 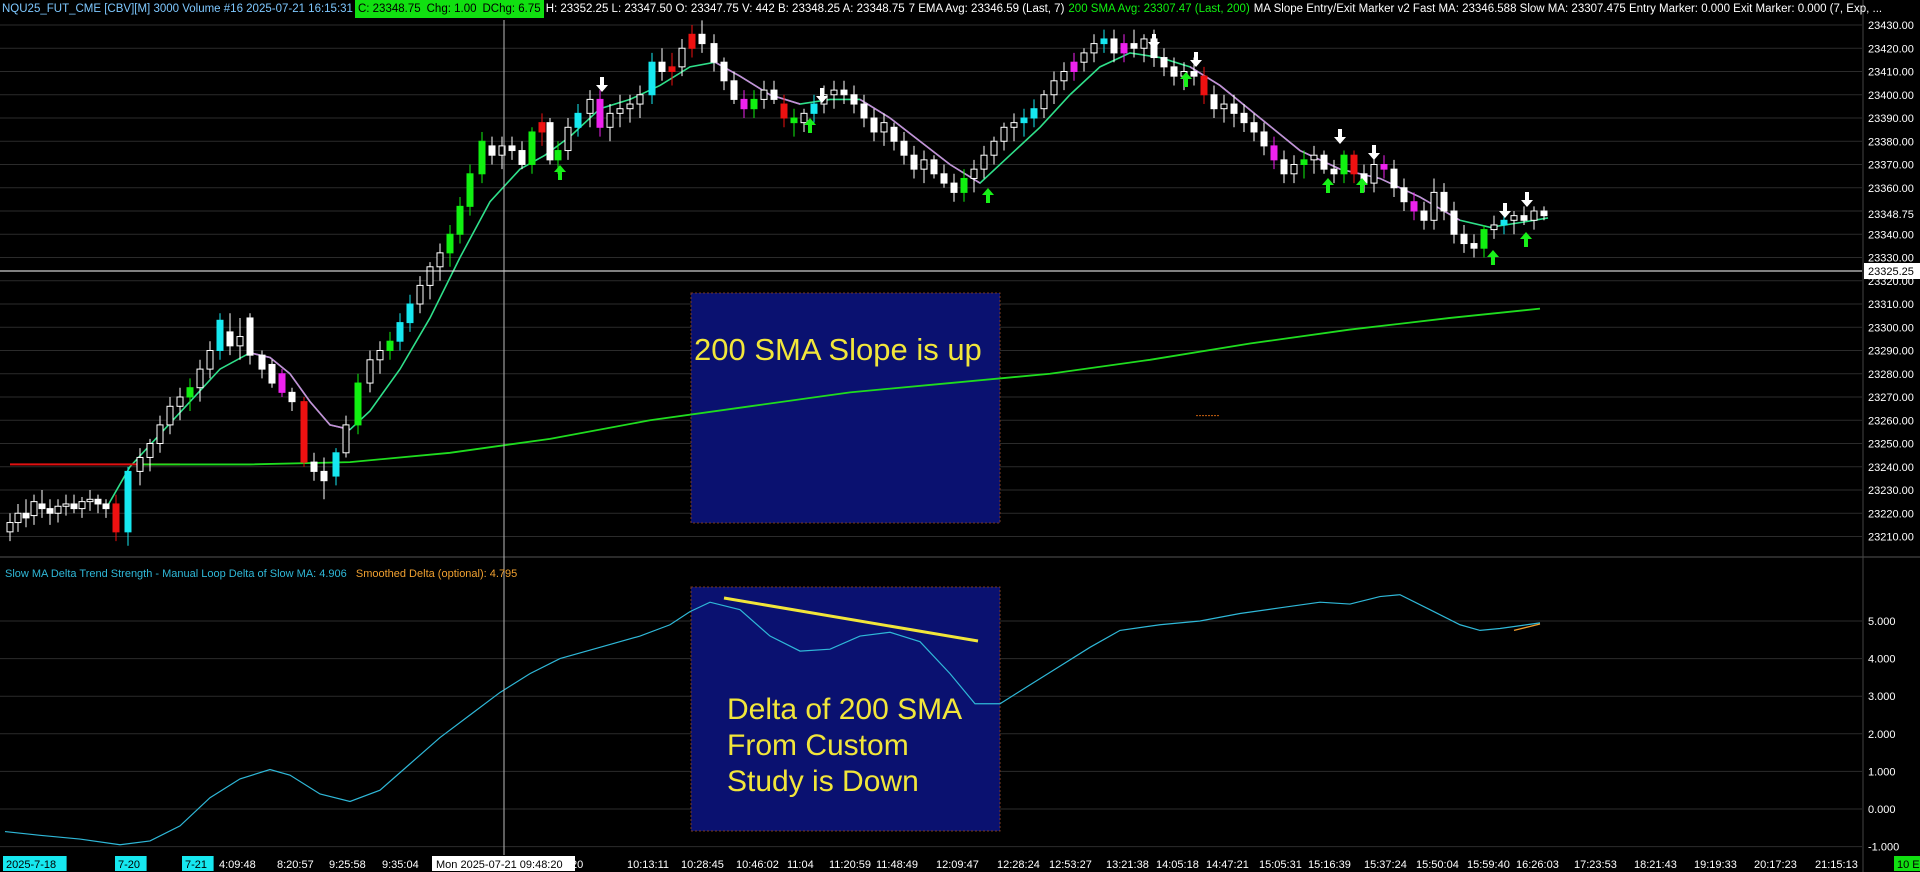 I want to click on delta-tick-label: 4.000, so click(x=1882, y=660).